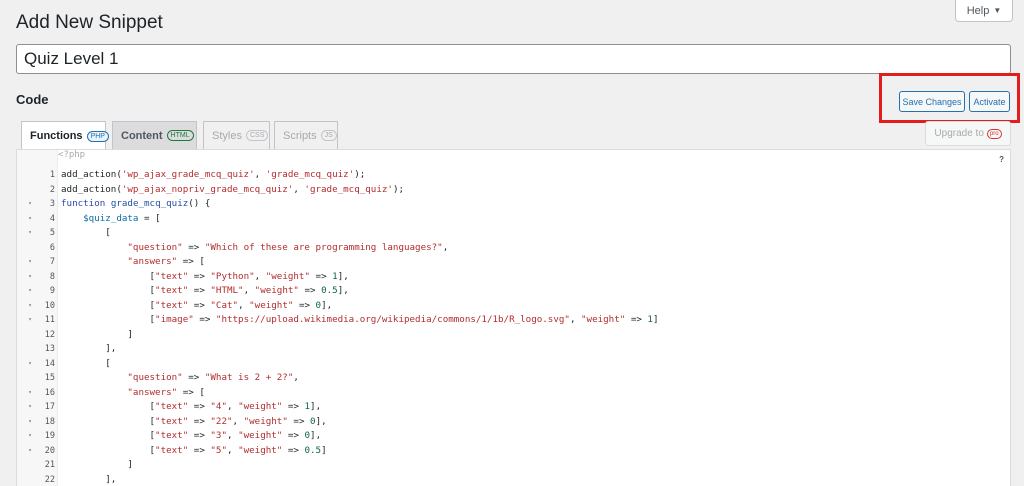  I want to click on code-text: function grade_mcq_quiz() {, so click(136, 203).